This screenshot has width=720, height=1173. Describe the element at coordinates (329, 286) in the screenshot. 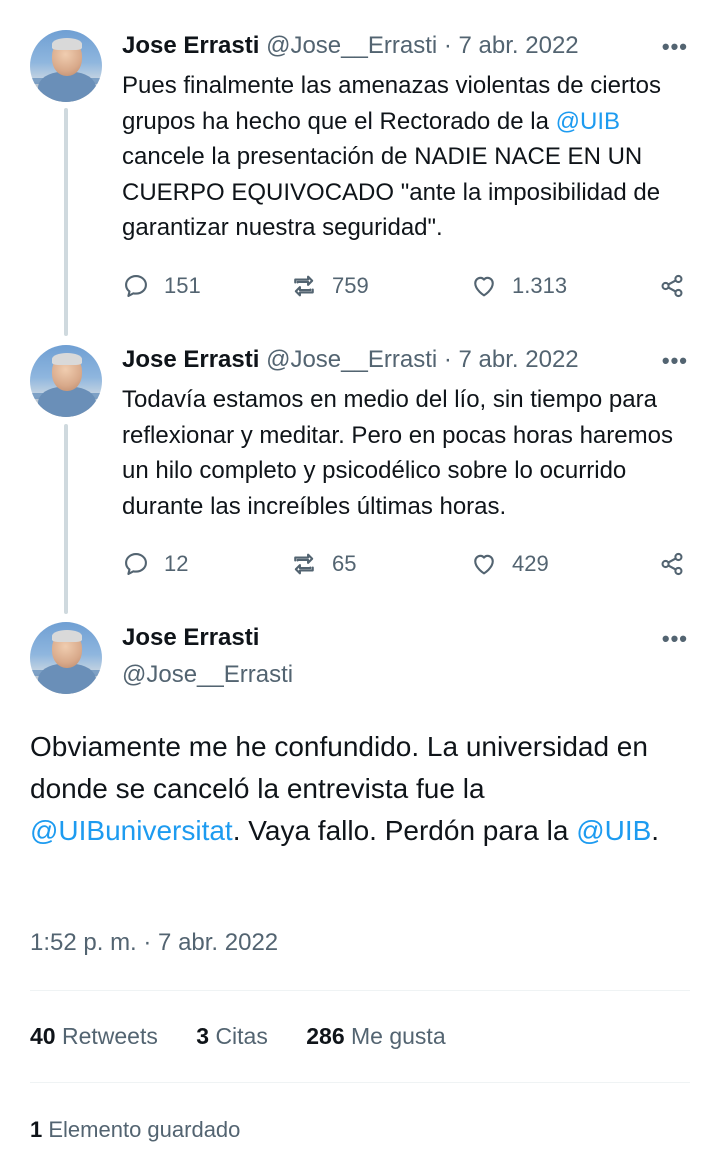

I see `retweet-button: 759` at that location.